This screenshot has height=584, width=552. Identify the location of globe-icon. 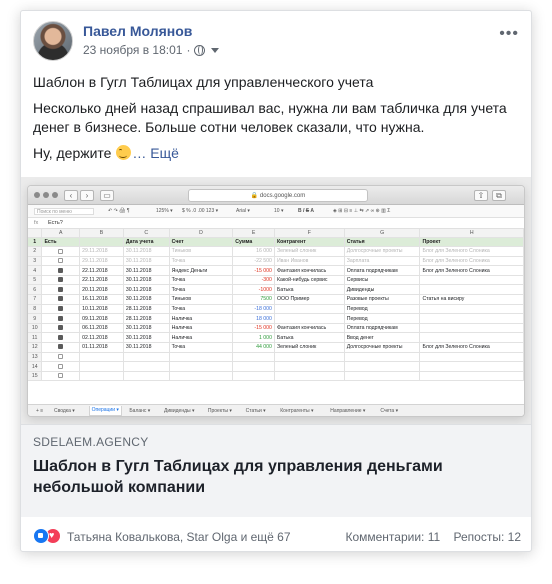
(200, 50).